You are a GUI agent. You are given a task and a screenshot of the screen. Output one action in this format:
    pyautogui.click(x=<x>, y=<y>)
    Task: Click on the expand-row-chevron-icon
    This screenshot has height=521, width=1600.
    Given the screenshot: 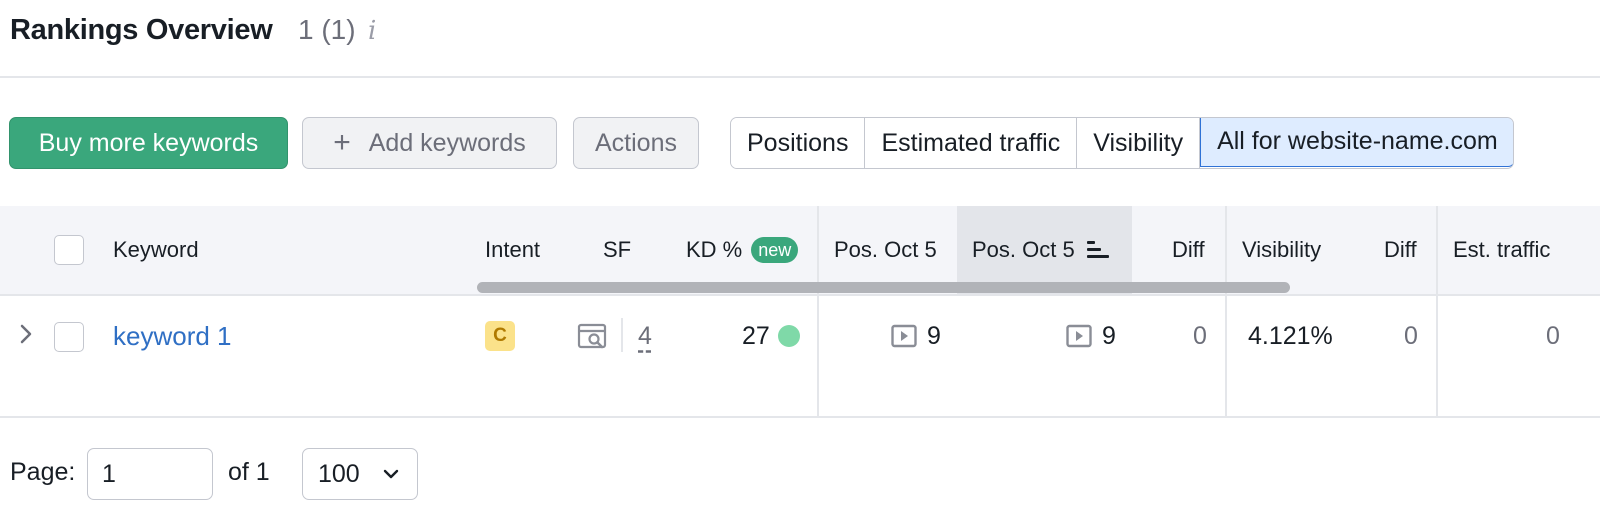 What is the action you would take?
    pyautogui.click(x=26, y=337)
    